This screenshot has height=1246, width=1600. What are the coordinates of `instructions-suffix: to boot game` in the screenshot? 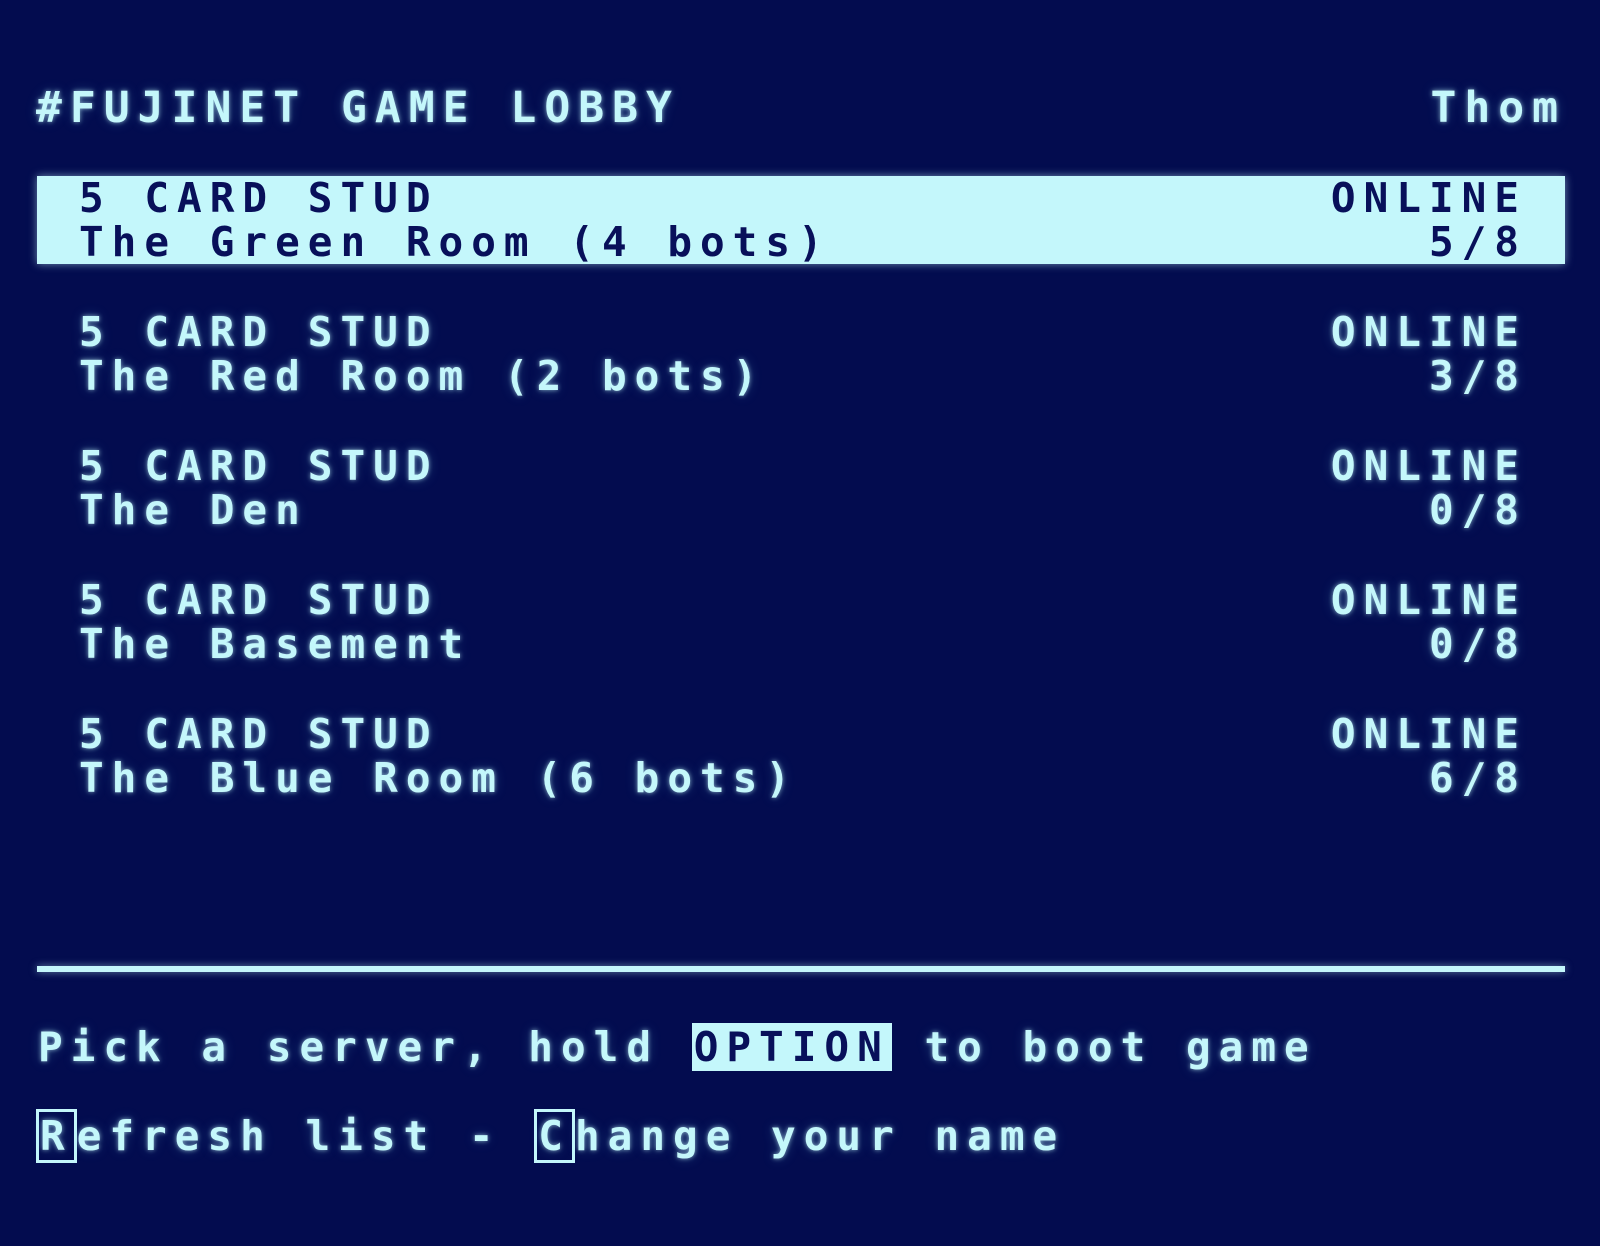 It's located at (1104, 1047).